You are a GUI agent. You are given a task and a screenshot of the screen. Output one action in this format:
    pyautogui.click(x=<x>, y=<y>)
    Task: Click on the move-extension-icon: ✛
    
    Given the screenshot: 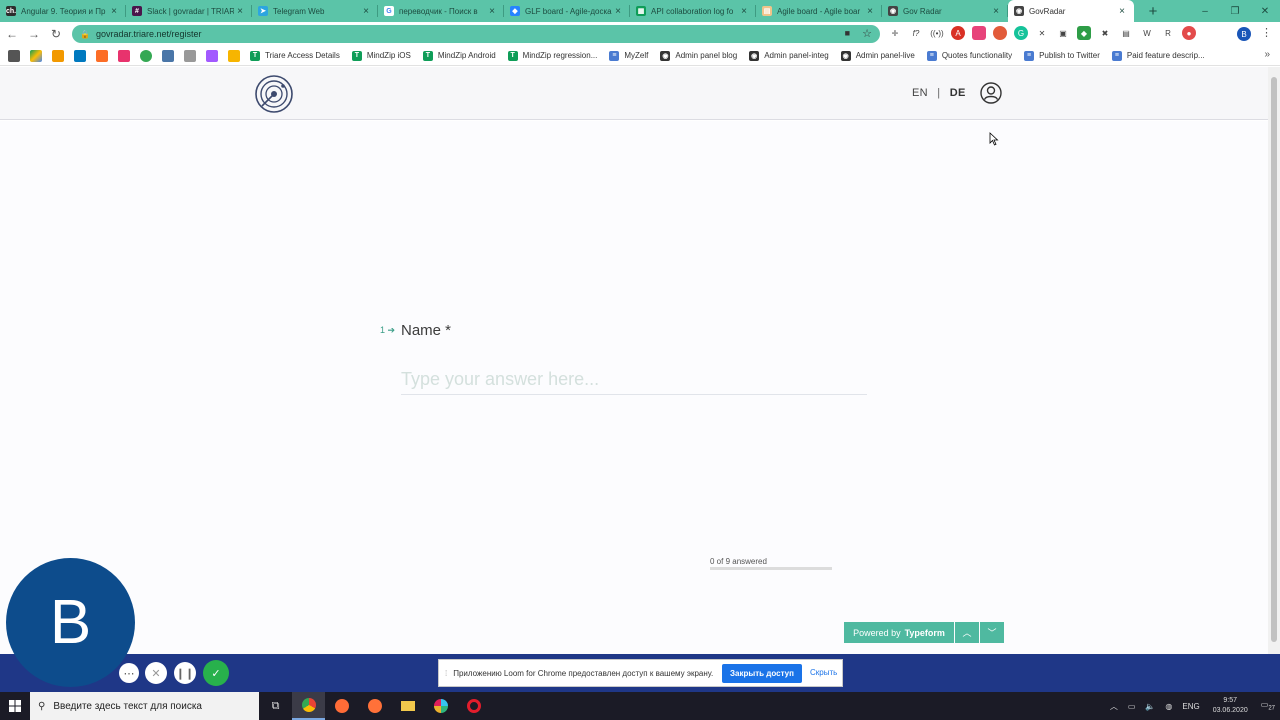 What is the action you would take?
    pyautogui.click(x=895, y=33)
    